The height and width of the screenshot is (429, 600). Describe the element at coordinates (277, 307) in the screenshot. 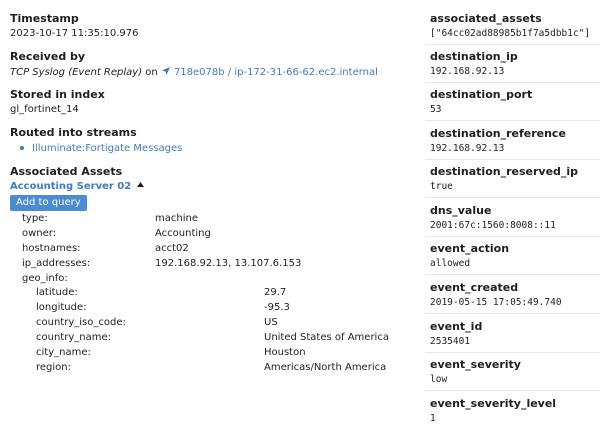

I see `geo-field-value: -95.3` at that location.